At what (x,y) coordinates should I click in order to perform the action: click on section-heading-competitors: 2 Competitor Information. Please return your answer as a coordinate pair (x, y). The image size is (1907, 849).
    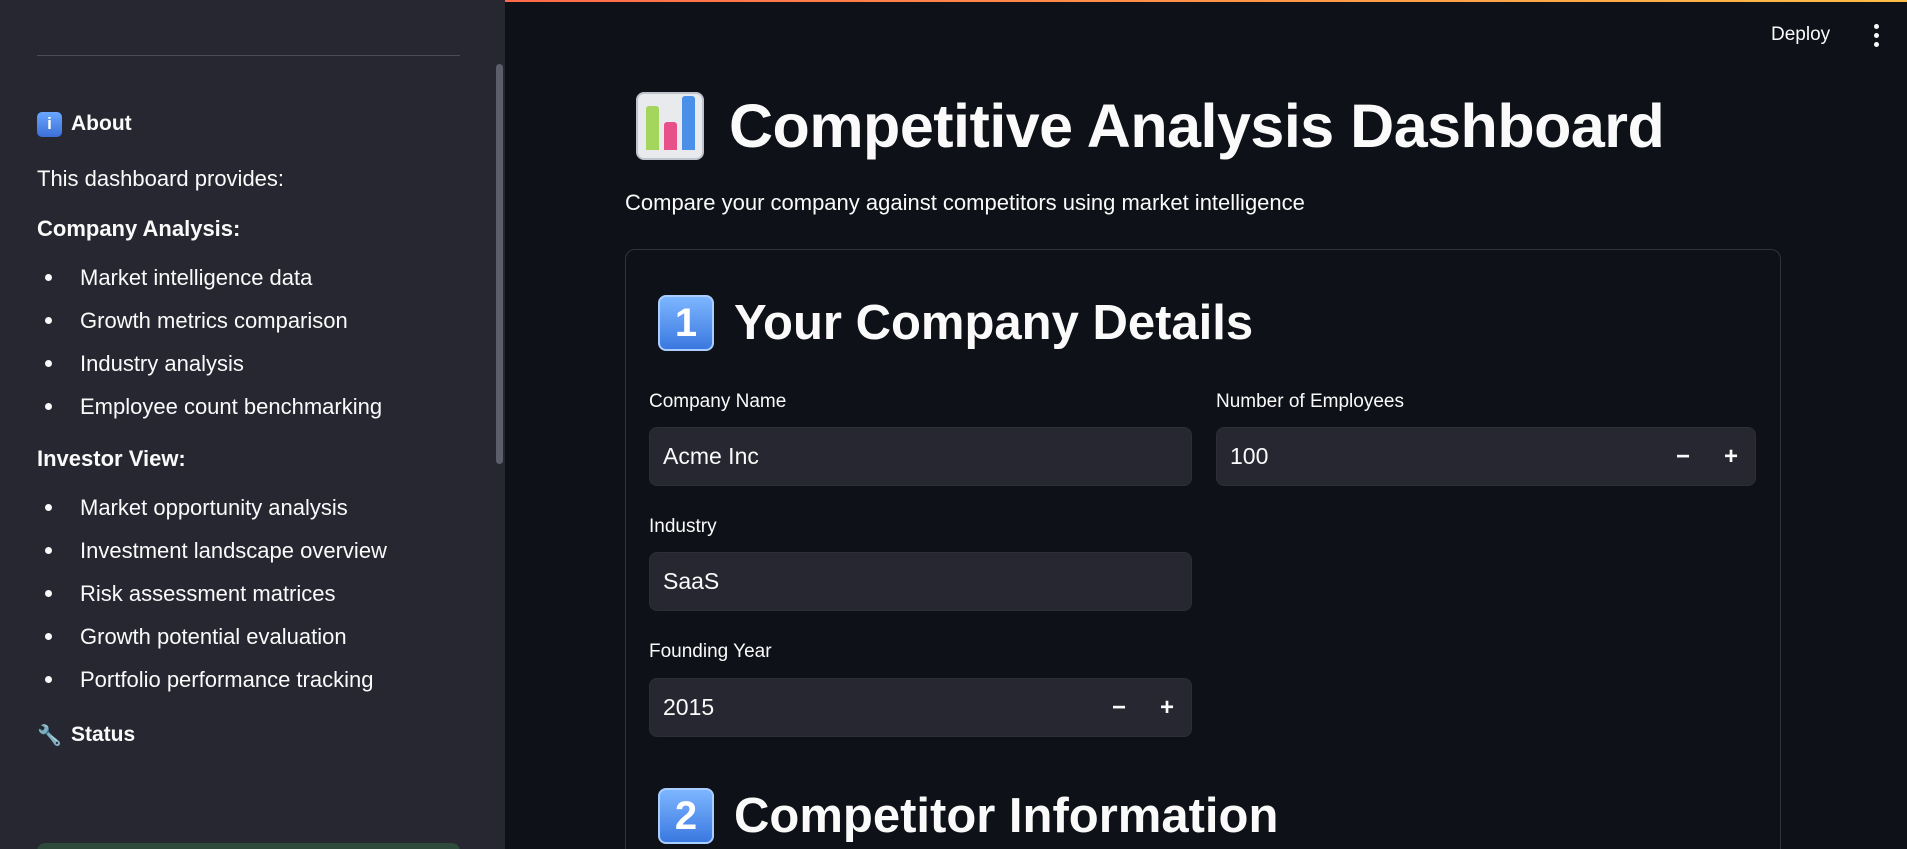
    Looking at the image, I should click on (968, 816).